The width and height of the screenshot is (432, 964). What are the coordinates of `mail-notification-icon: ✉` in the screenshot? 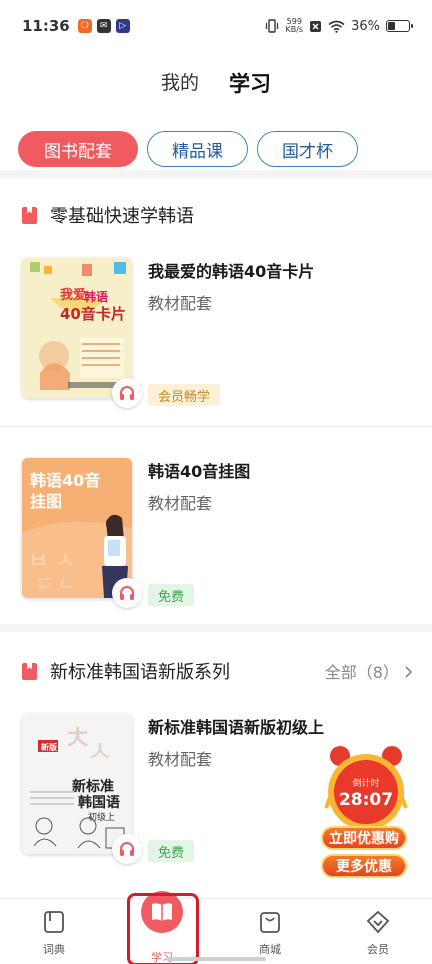 It's located at (103, 26).